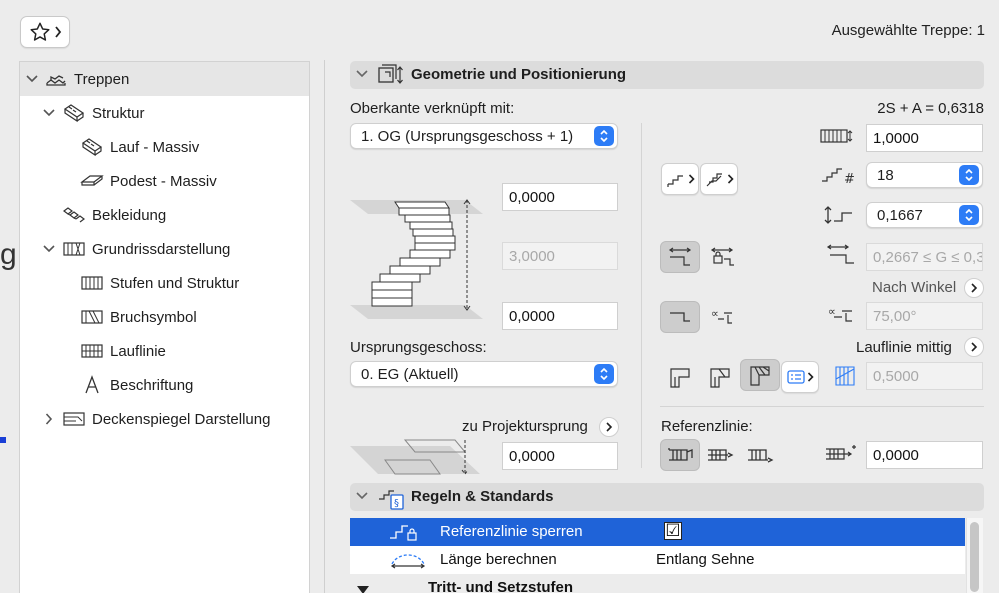 Image resolution: width=999 pixels, height=593 pixels. I want to click on rules-icon: §, so click(392, 500).